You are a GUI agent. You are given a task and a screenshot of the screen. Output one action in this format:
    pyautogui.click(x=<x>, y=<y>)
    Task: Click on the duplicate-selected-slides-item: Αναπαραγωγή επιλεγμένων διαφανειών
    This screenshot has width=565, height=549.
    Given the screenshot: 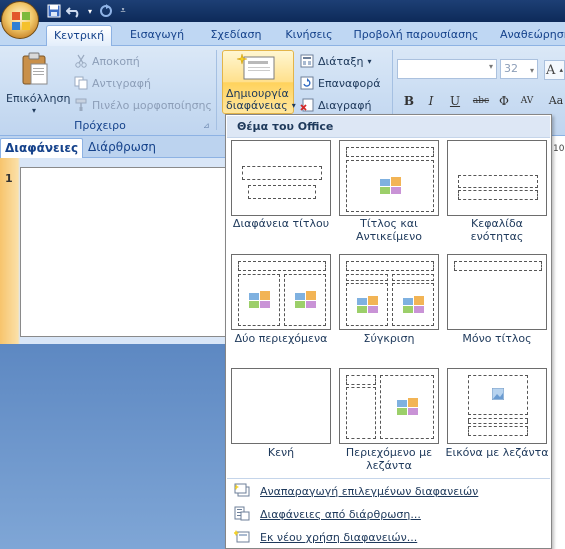 What is the action you would take?
    pyautogui.click(x=356, y=491)
    